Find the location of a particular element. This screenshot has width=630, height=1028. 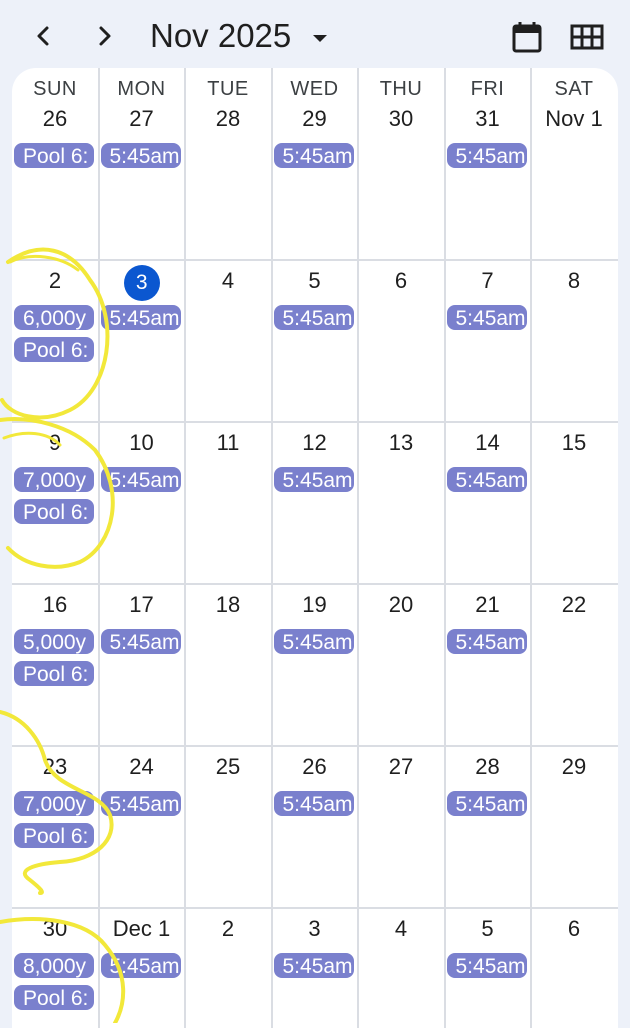

day-number: 20 is located at coordinates (401, 605).